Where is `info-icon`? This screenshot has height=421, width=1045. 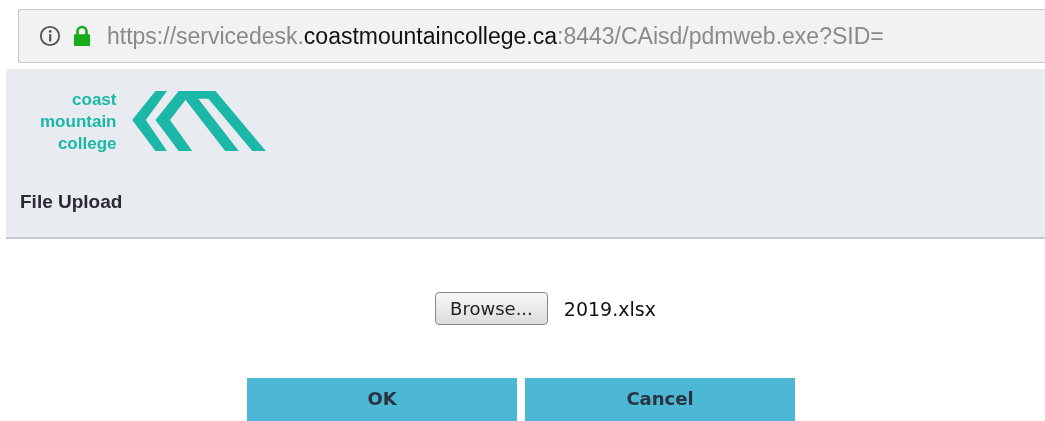 info-icon is located at coordinates (50, 36).